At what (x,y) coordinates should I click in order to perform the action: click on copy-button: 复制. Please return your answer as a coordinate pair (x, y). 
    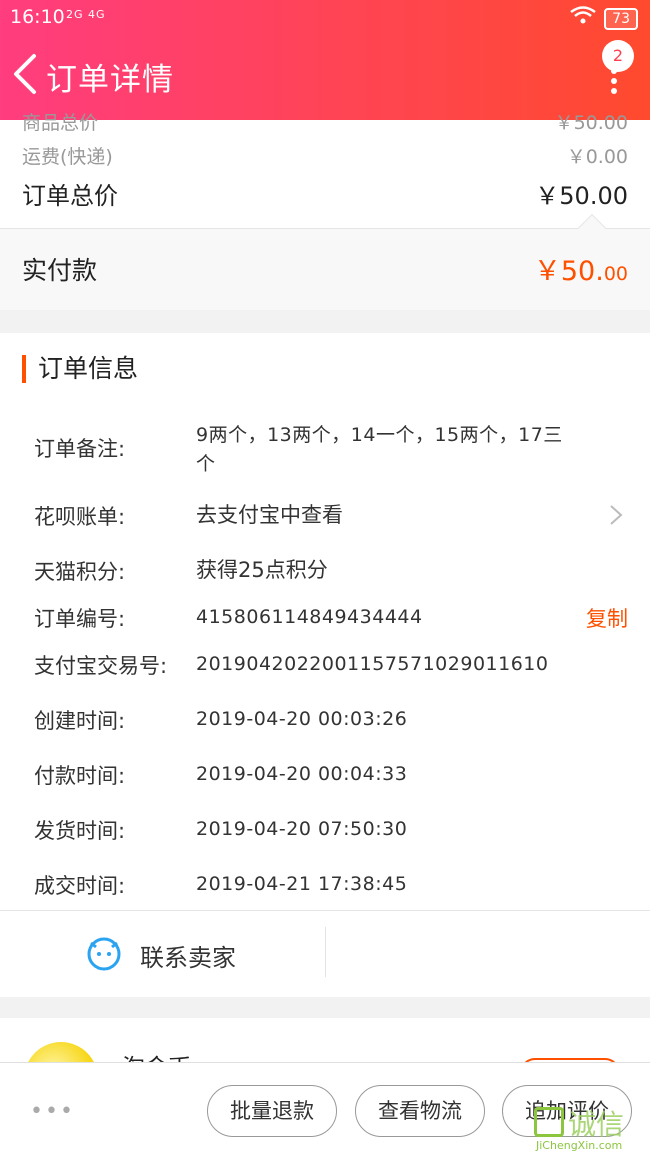
    Looking at the image, I should click on (607, 618).